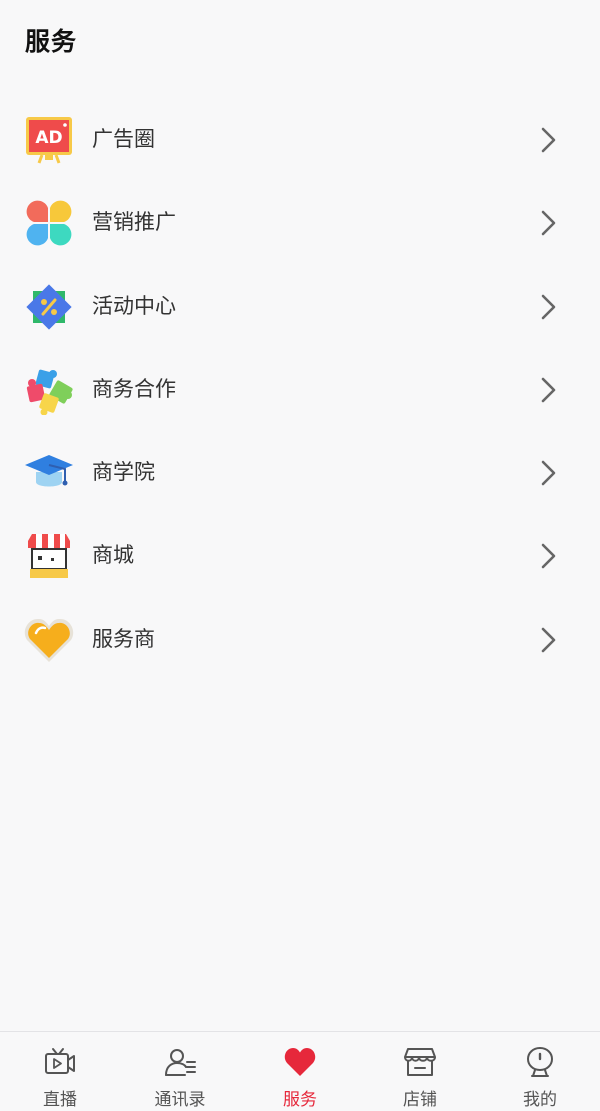 The width and height of the screenshot is (600, 1111). I want to click on menu-item-activity-center: 活动中心, so click(300, 306).